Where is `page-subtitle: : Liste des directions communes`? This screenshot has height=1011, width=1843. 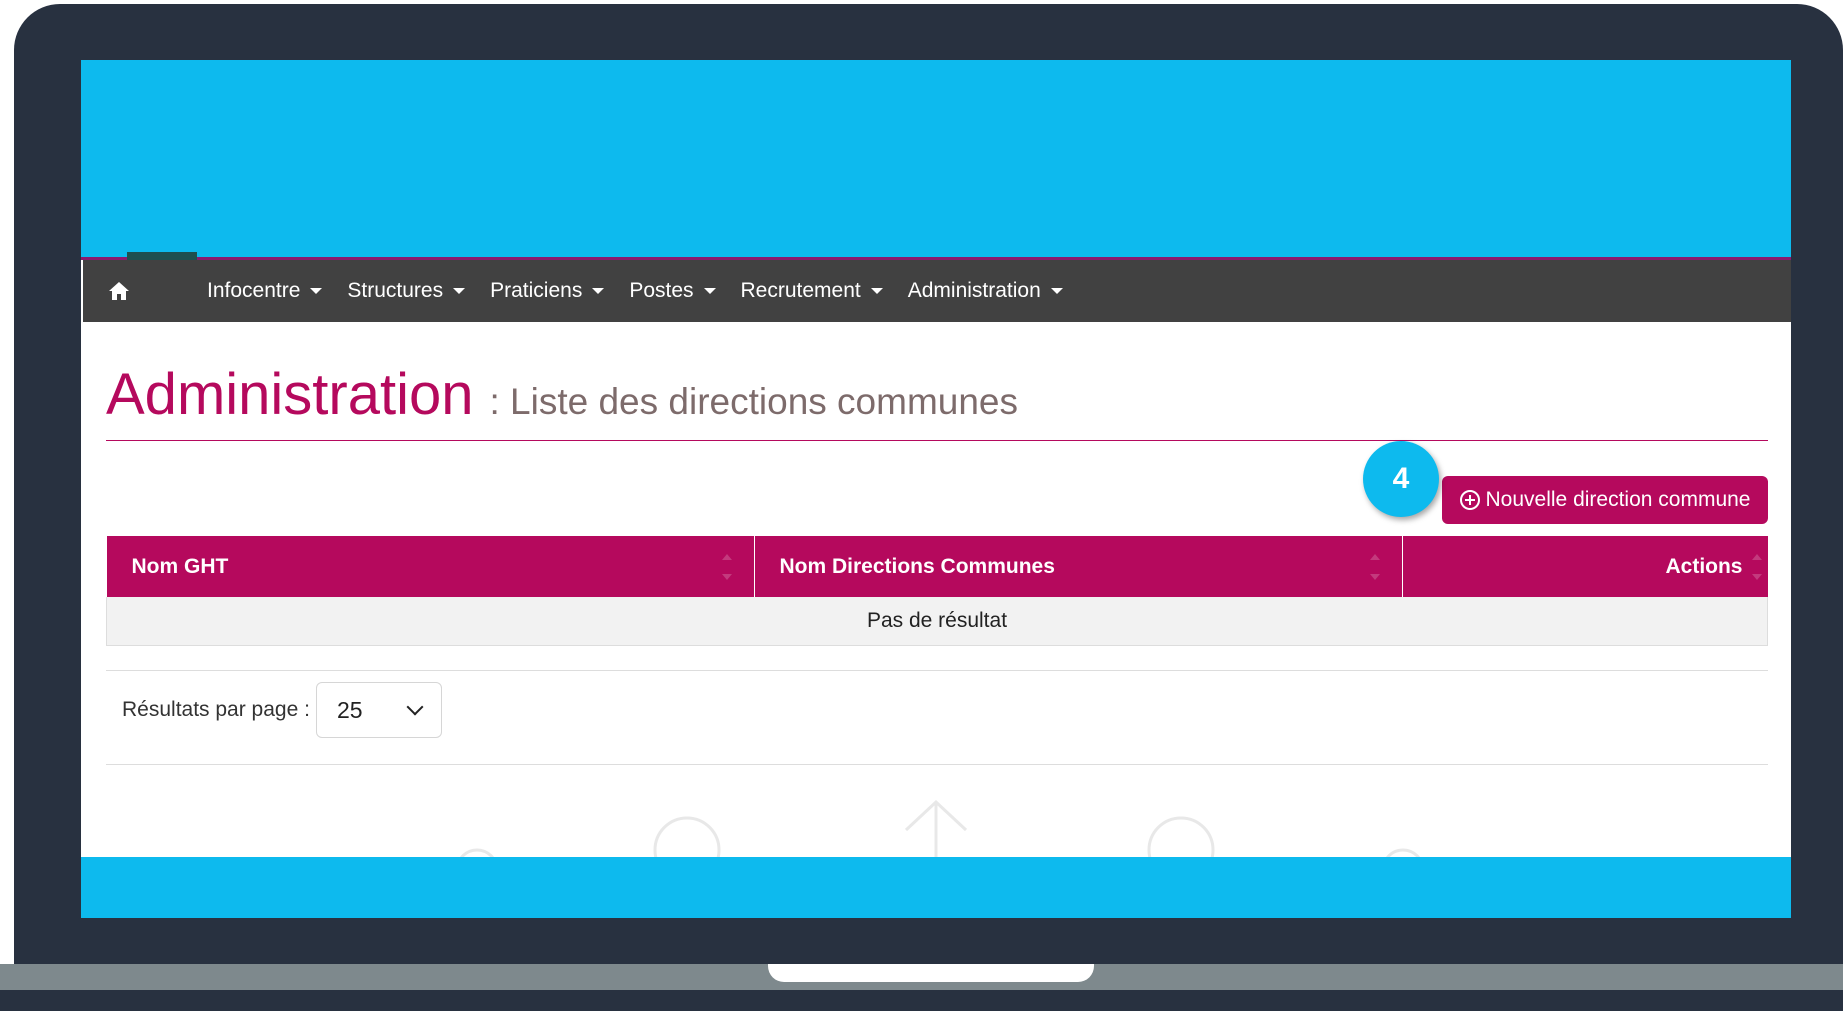 page-subtitle: : Liste des directions communes is located at coordinates (753, 401).